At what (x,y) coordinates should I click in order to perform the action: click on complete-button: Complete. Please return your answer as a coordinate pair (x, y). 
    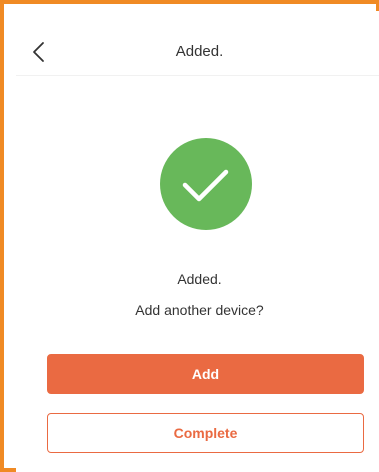
    Looking at the image, I should click on (205, 433).